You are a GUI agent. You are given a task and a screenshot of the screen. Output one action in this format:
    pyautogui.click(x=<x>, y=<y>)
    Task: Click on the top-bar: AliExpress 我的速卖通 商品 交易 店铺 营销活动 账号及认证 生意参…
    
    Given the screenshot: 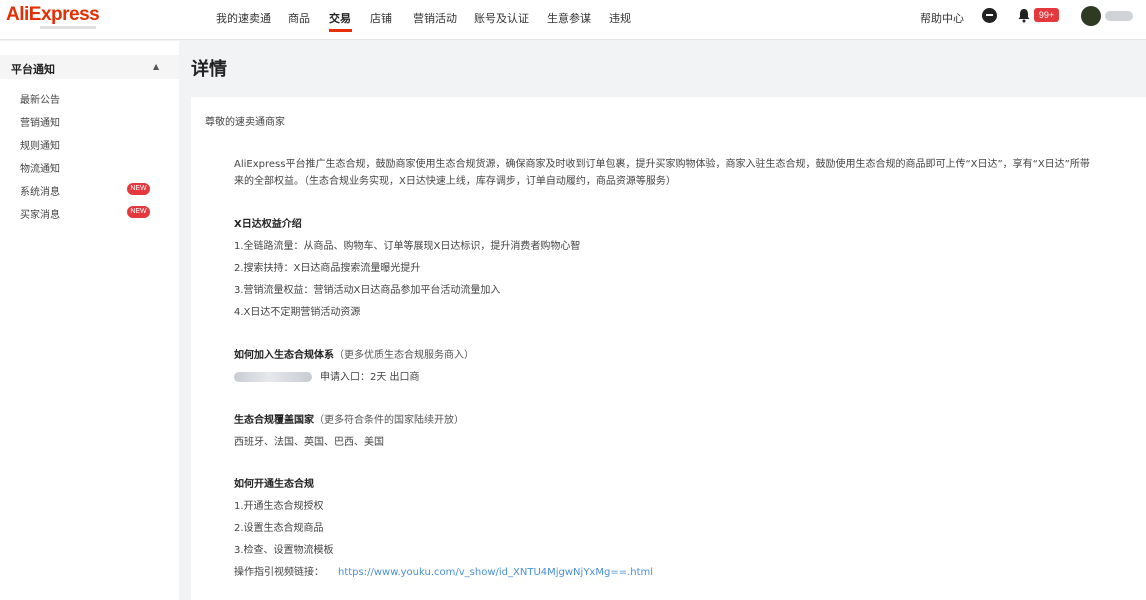 What is the action you would take?
    pyautogui.click(x=573, y=20)
    